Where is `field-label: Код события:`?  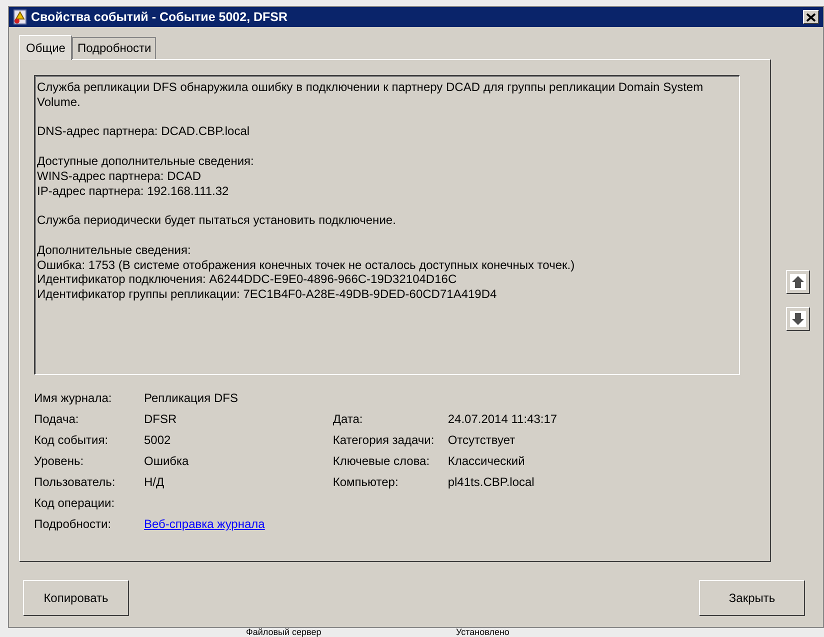
field-label: Код события: is located at coordinates (72, 440).